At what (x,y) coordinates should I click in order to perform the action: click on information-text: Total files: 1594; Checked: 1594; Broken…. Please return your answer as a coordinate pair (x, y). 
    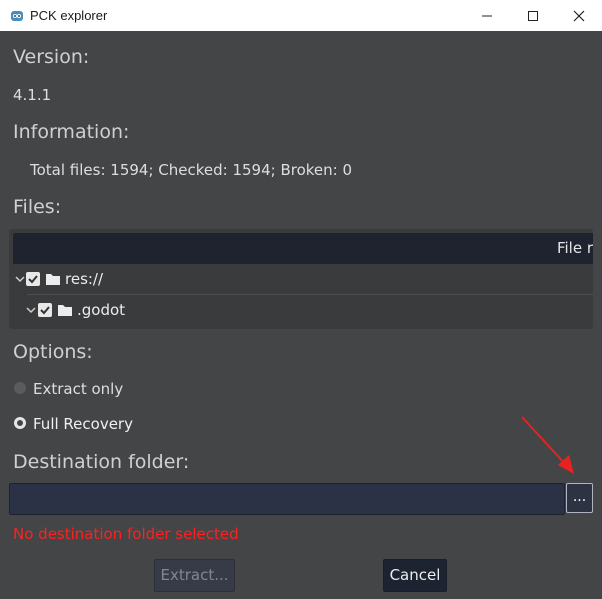
    Looking at the image, I should click on (191, 170).